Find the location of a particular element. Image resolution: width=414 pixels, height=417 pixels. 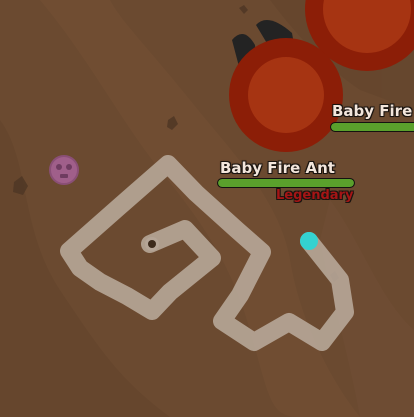

mob-1-healthbar is located at coordinates (286, 183).